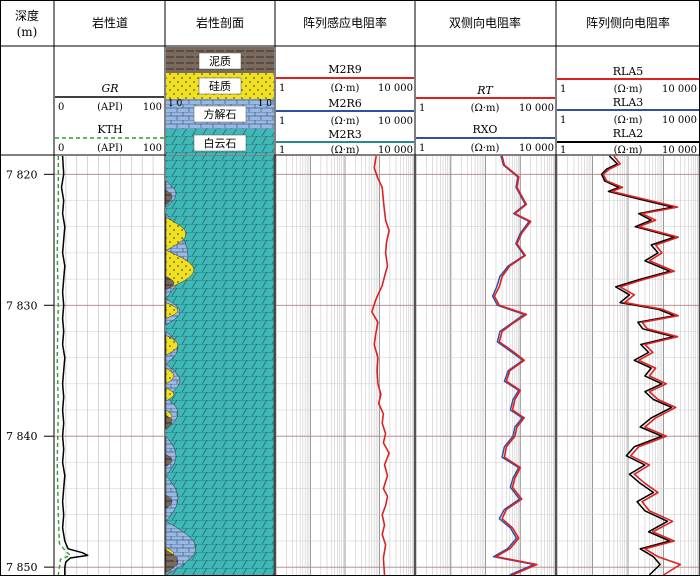 Image resolution: width=700 pixels, height=576 pixels. Describe the element at coordinates (422, 148) in the screenshot. I see `rxo-min: 1` at that location.